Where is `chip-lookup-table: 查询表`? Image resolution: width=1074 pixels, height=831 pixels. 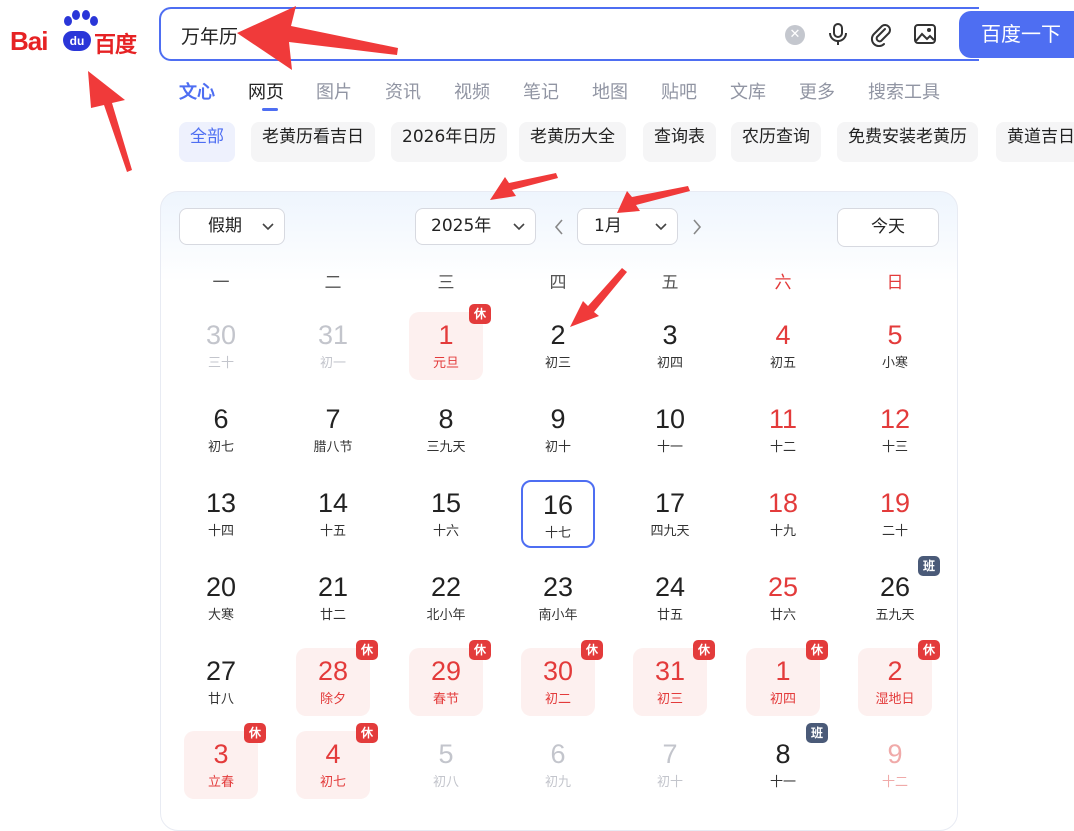 chip-lookup-table: 查询表 is located at coordinates (679, 142).